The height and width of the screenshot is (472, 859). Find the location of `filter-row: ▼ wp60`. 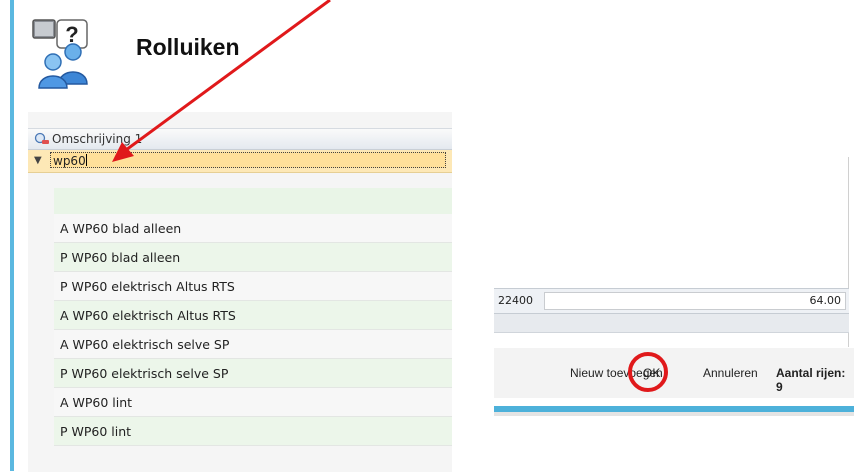

filter-row: ▼ wp60 is located at coordinates (240, 161).